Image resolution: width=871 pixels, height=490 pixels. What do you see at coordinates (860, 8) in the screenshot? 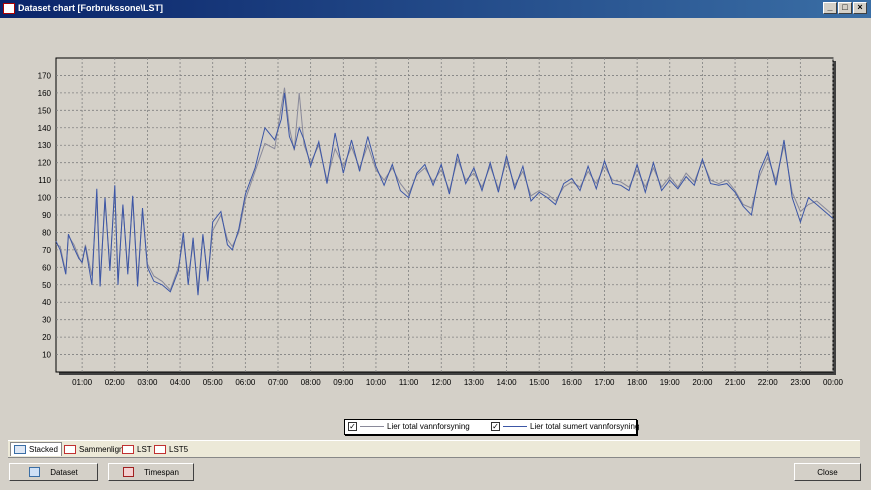
I see `close-window-button: ×` at bounding box center [860, 8].